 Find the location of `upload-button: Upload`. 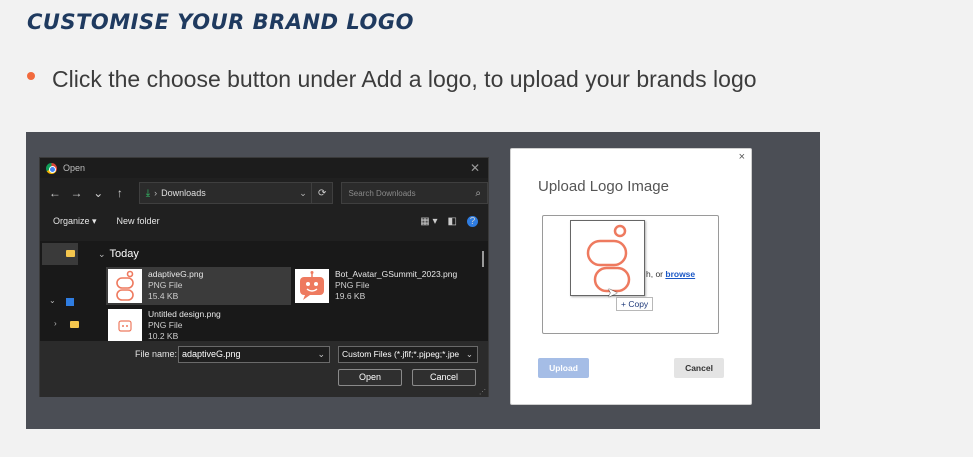

upload-button: Upload is located at coordinates (563, 368).